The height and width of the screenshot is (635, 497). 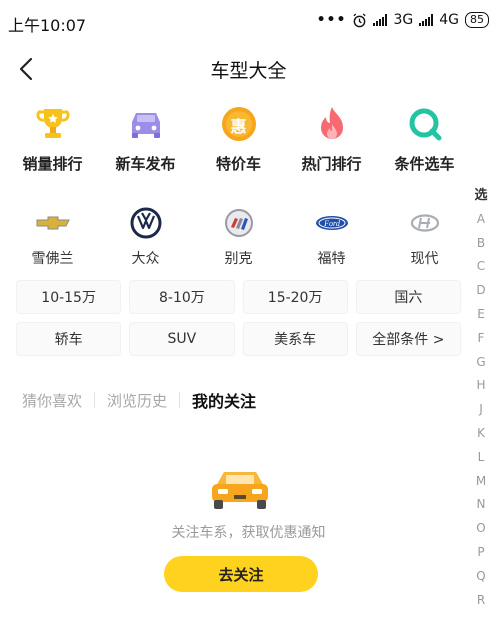 What do you see at coordinates (248, 533) in the screenshot?
I see `empty-state-text: 关注车系，获取优惠通知` at bounding box center [248, 533].